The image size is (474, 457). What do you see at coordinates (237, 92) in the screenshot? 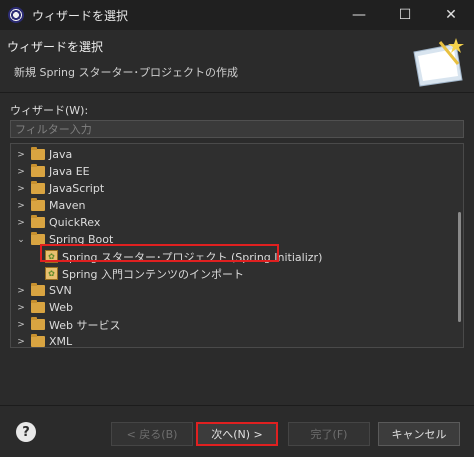
I see `header-divider` at bounding box center [237, 92].